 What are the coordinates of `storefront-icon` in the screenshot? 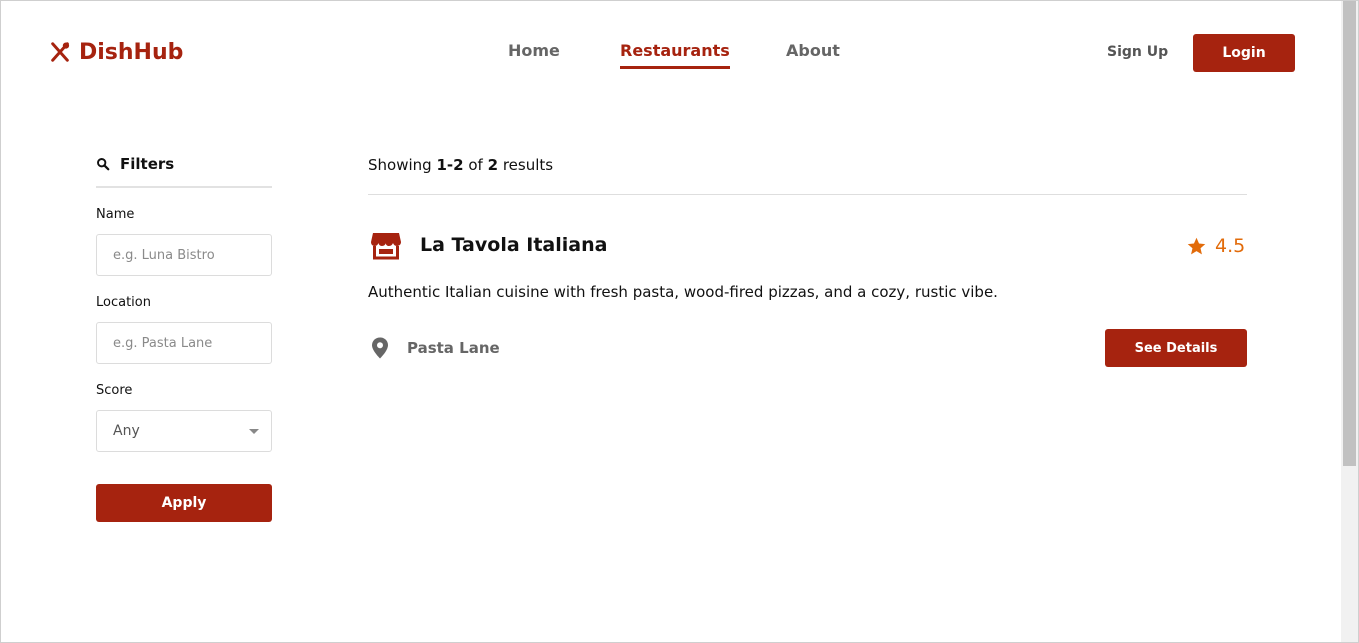 It's located at (386, 246).